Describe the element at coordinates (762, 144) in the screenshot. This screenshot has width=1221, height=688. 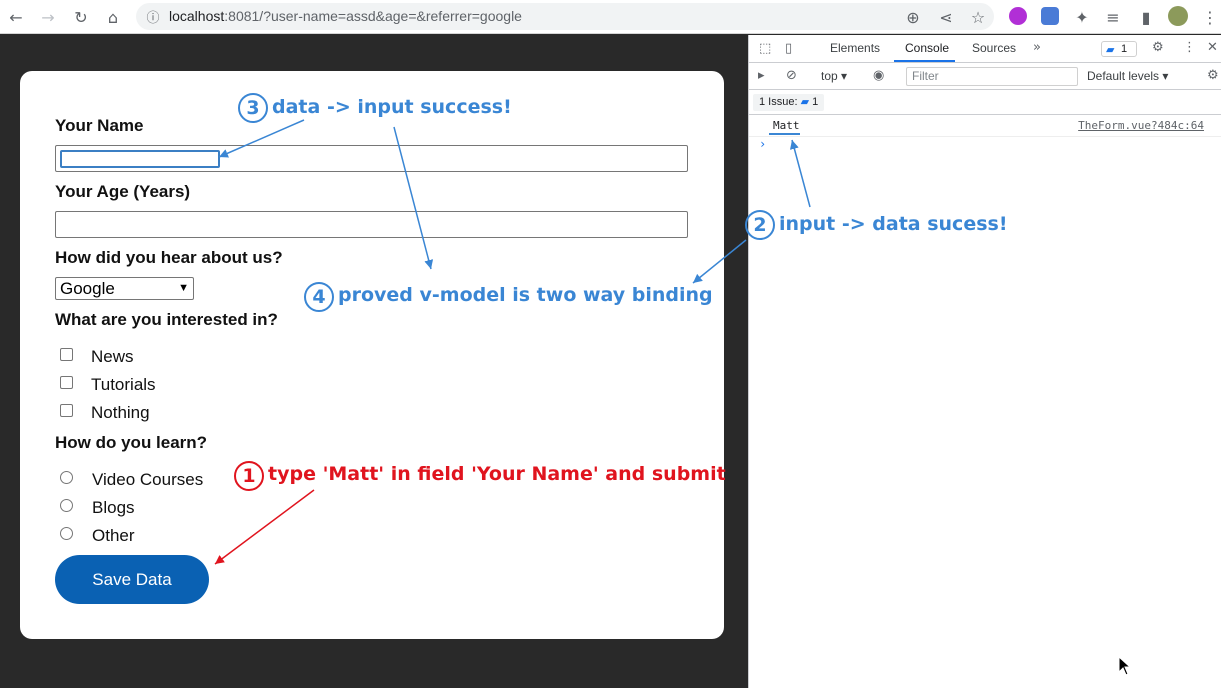
I see `console-prompt-icon: ›` at that location.